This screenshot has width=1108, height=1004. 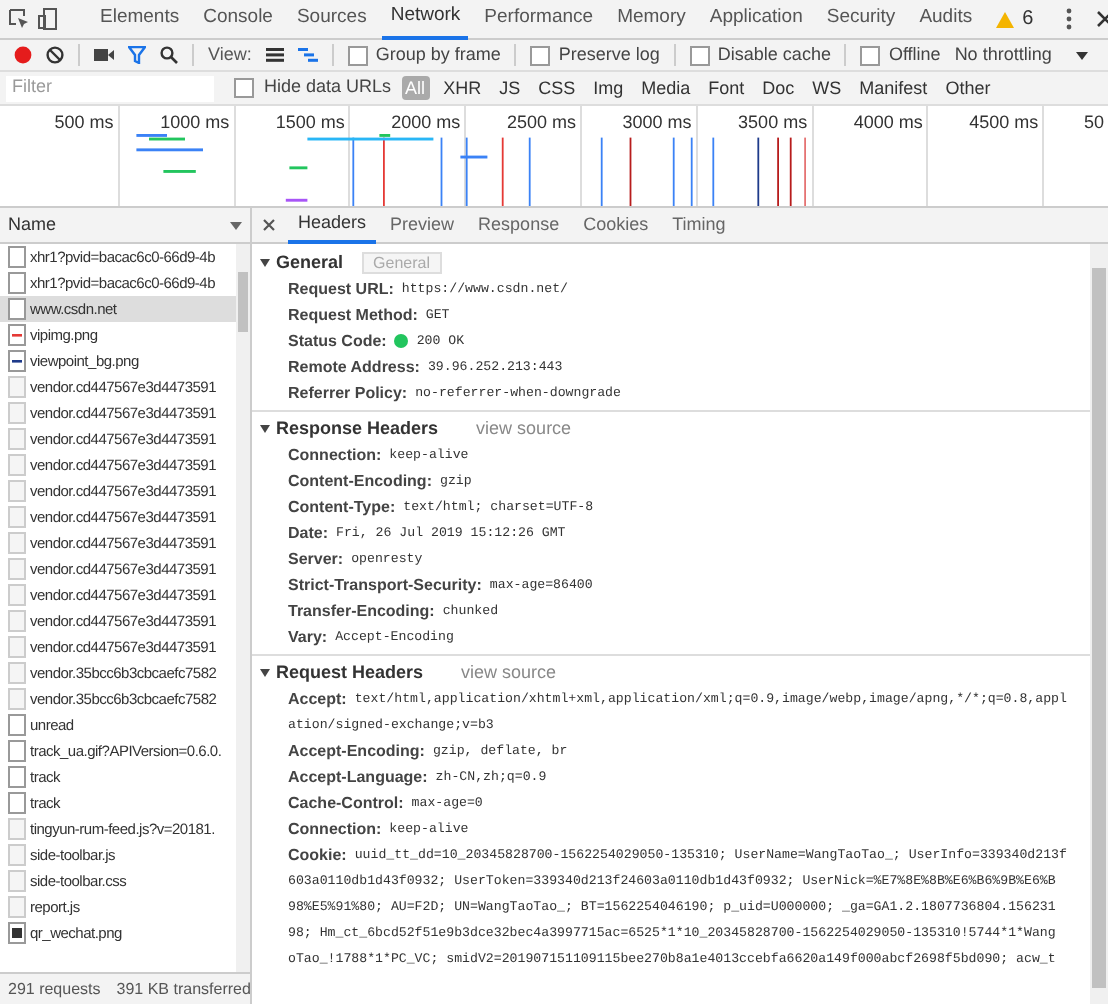 I want to click on type-filter: Doc, so click(x=778, y=88).